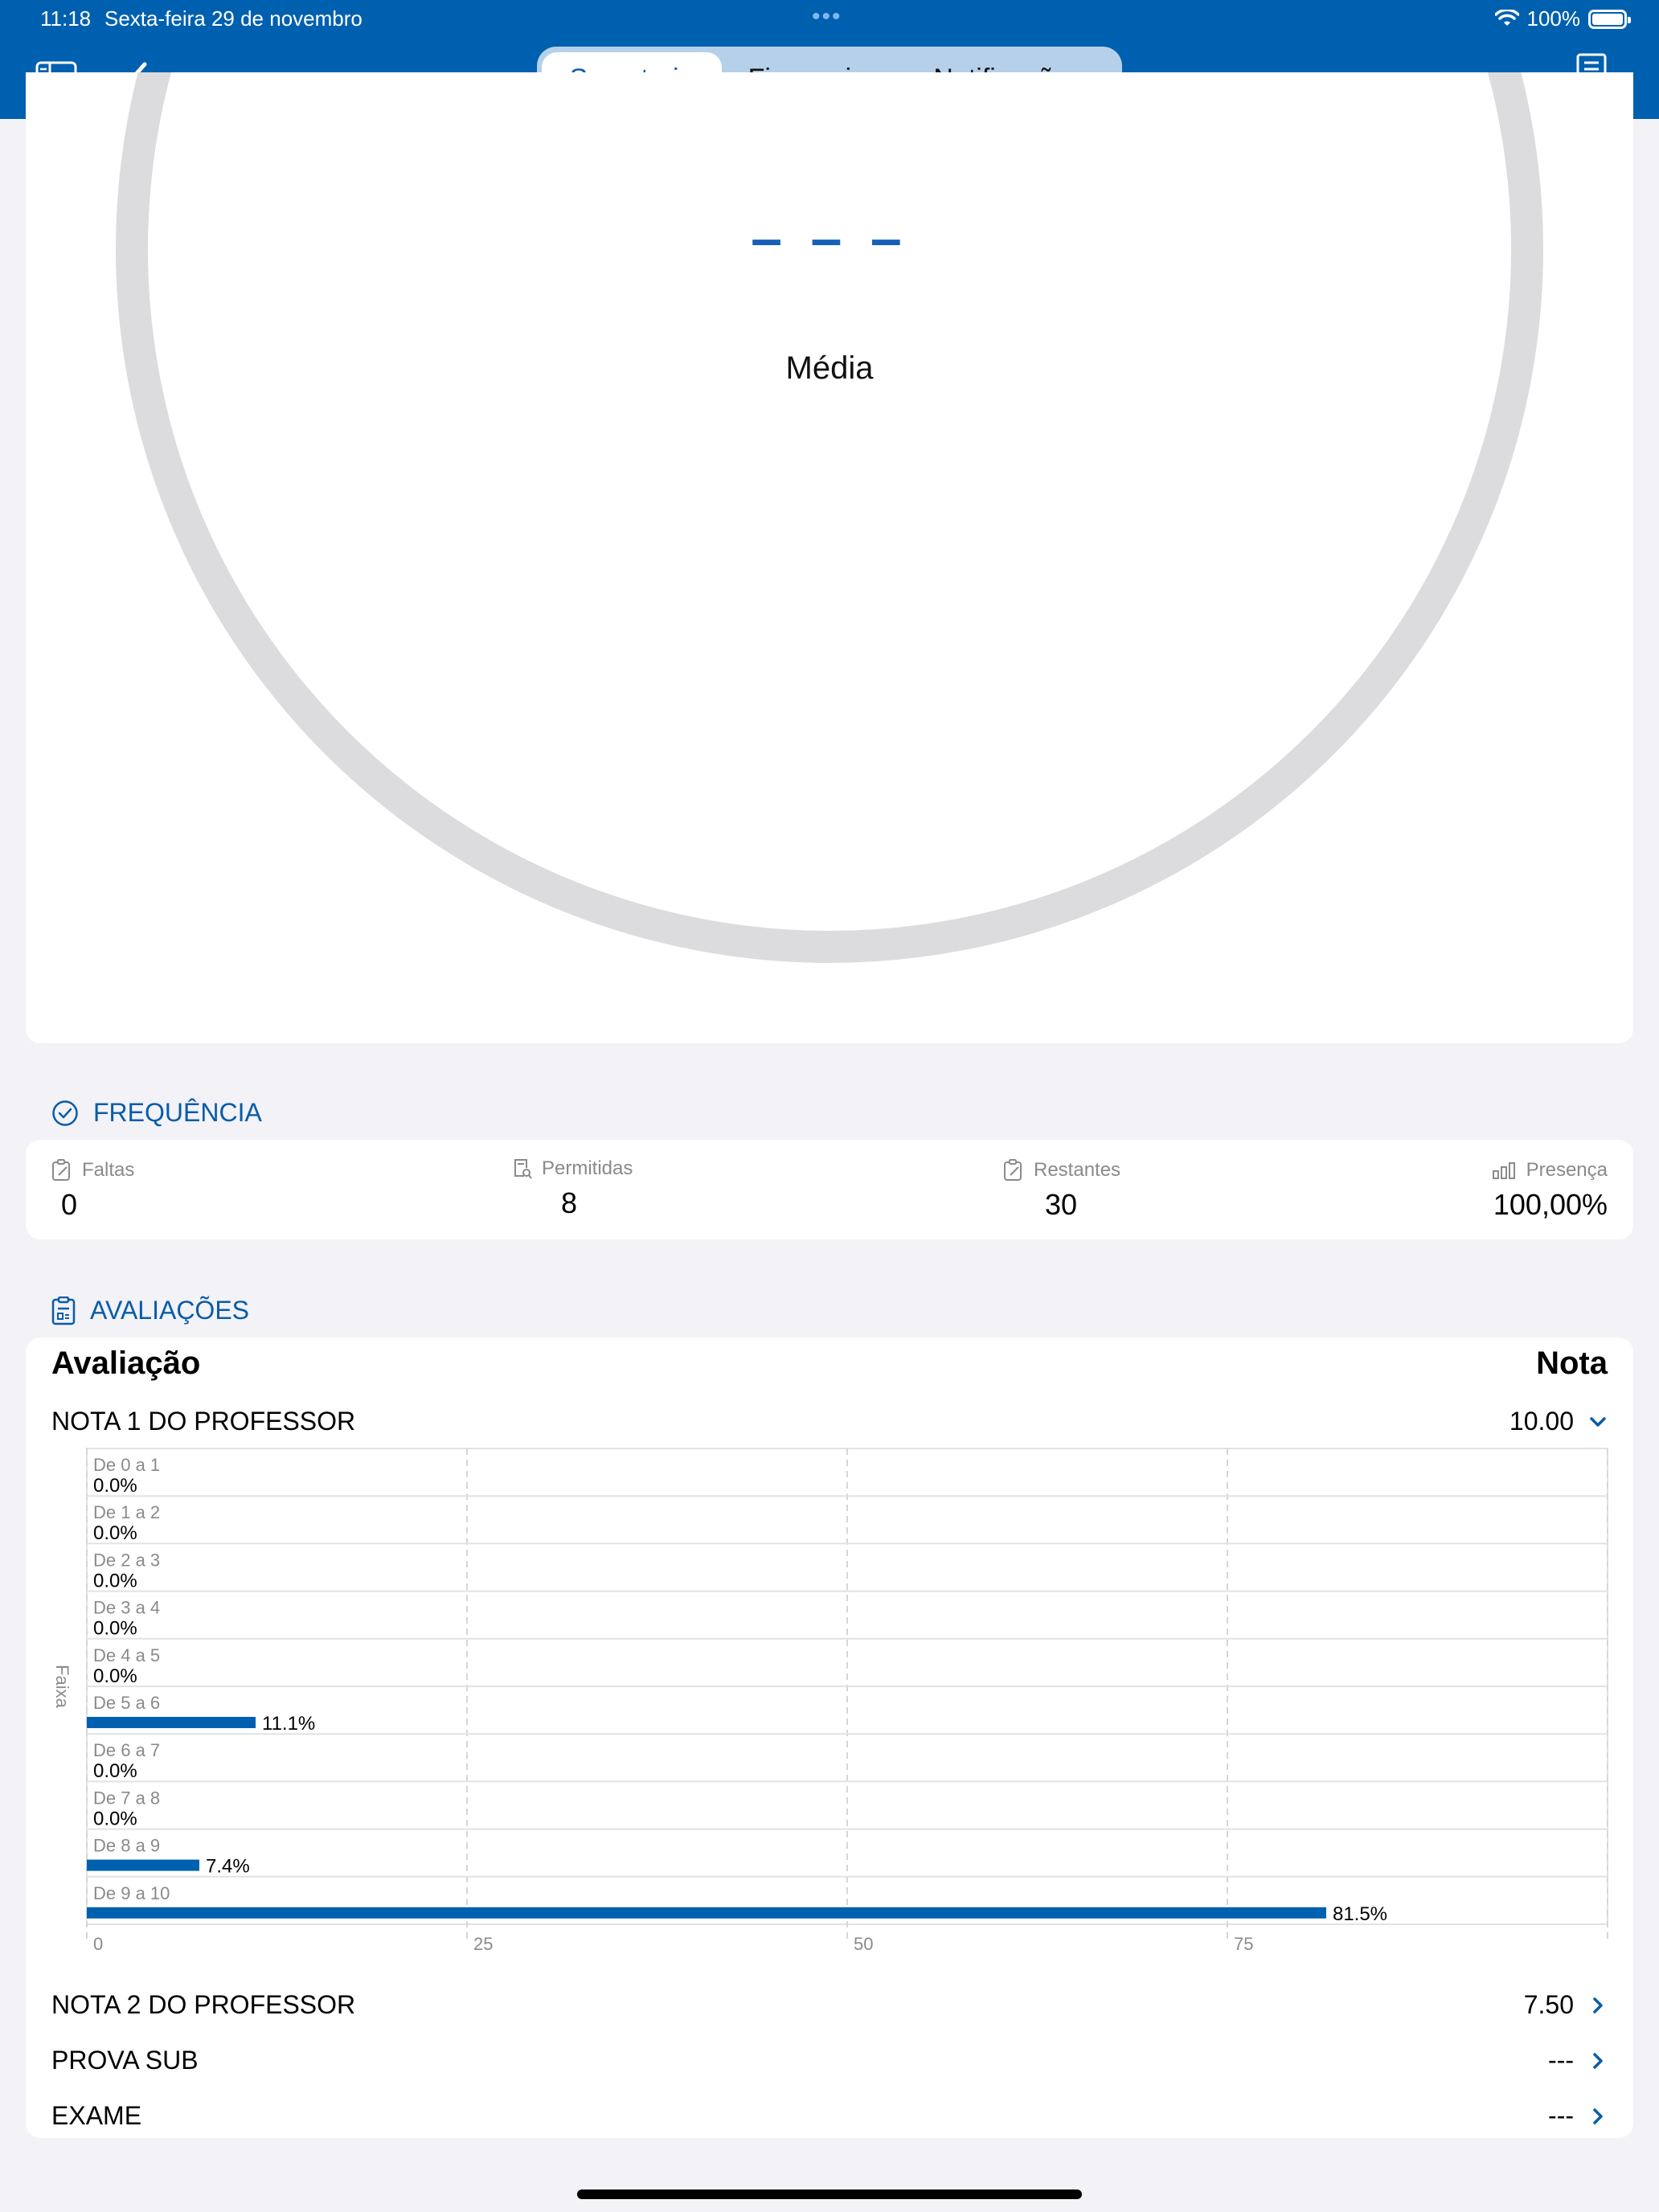 The height and width of the screenshot is (2212, 1659). Describe the element at coordinates (587, 1168) in the screenshot. I see `freq-permitidas-label: Permitidas` at that location.